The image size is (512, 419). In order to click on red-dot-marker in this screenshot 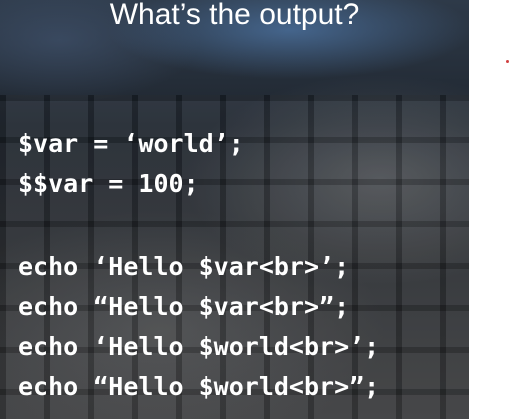, I will do `click(507, 61)`.